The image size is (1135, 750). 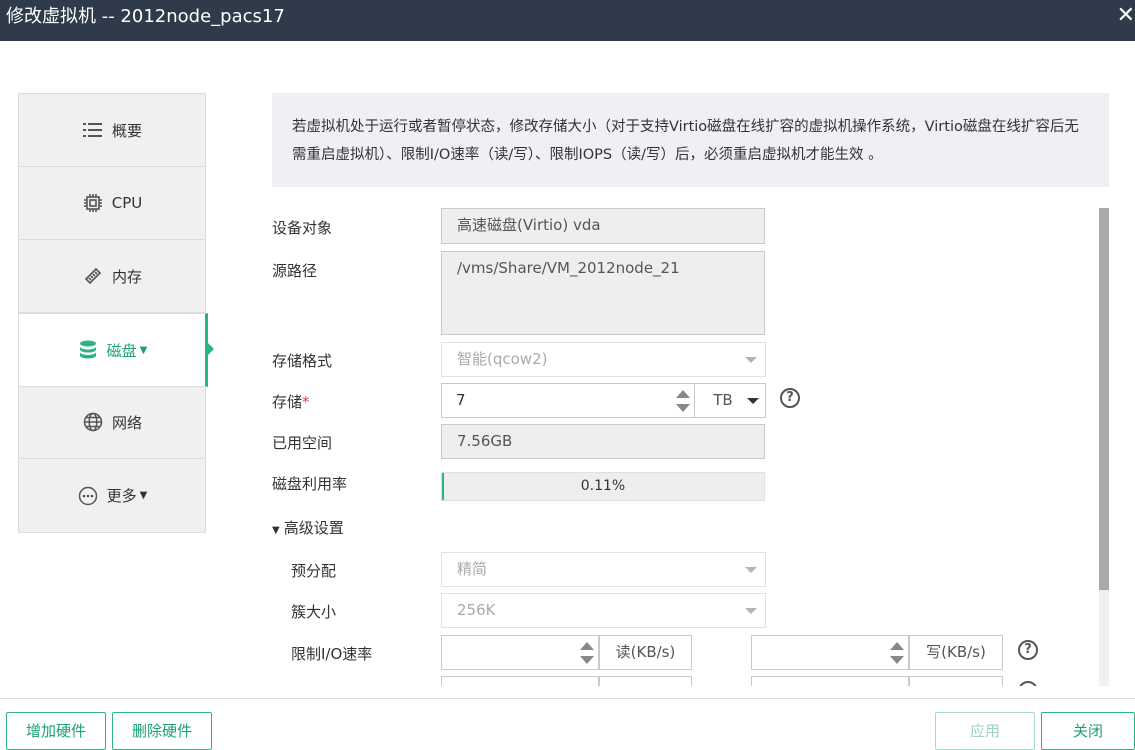 What do you see at coordinates (1126, 16) in the screenshot?
I see `close-icon: ✕` at bounding box center [1126, 16].